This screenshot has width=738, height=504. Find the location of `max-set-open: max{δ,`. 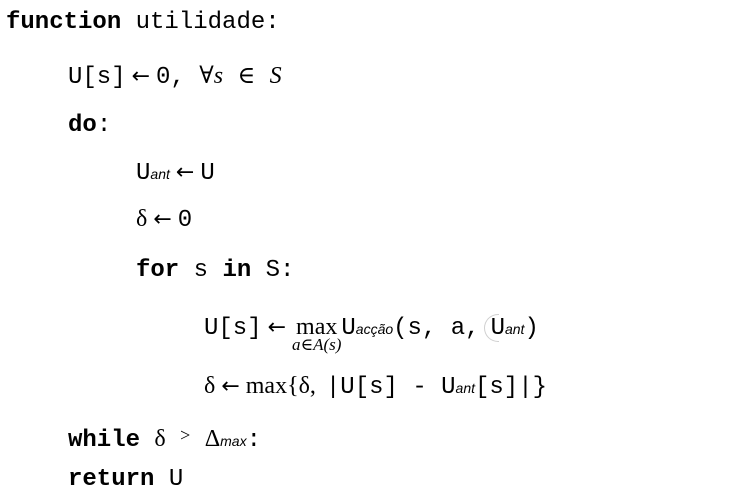

max-set-open: max{δ, is located at coordinates (280, 386).